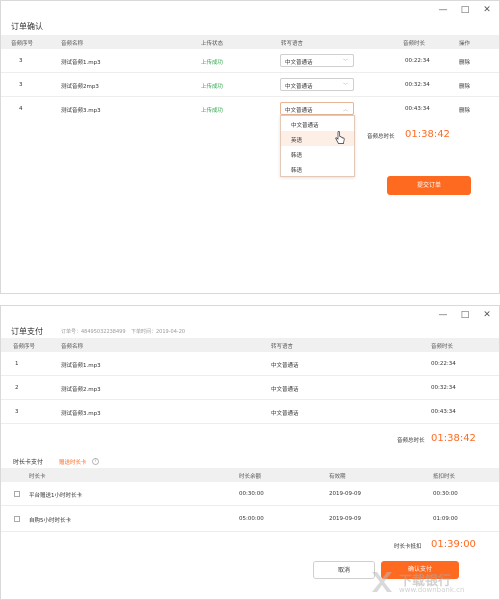 The width and height of the screenshot is (500, 600). I want to click on row-index: 2, so click(17, 388).